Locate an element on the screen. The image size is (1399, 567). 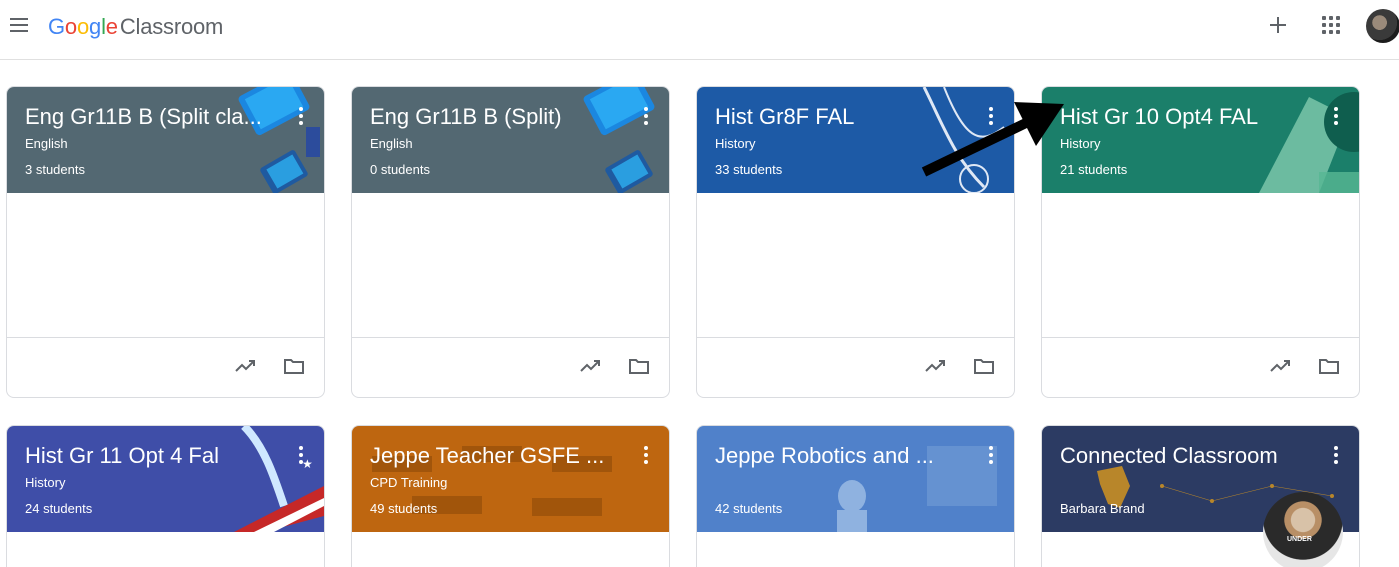
student-count: 21 students is located at coordinates (1094, 169).